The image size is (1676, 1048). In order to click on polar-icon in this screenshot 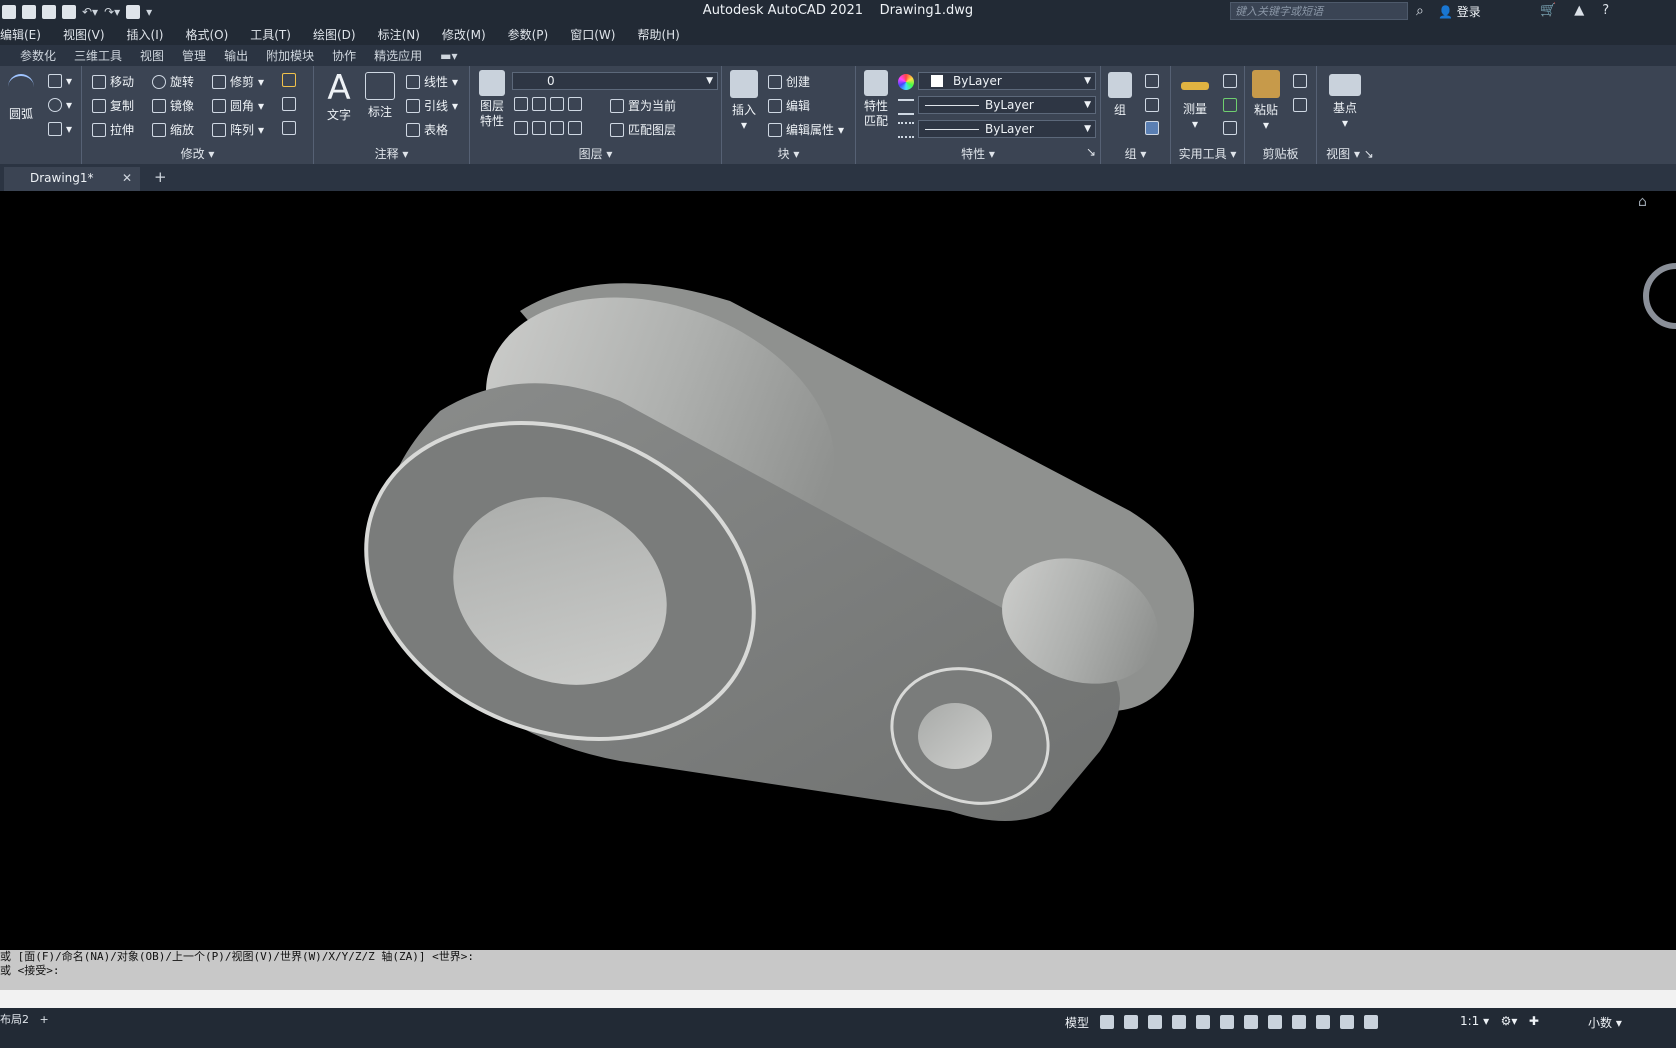, I will do `click(1179, 1022)`.